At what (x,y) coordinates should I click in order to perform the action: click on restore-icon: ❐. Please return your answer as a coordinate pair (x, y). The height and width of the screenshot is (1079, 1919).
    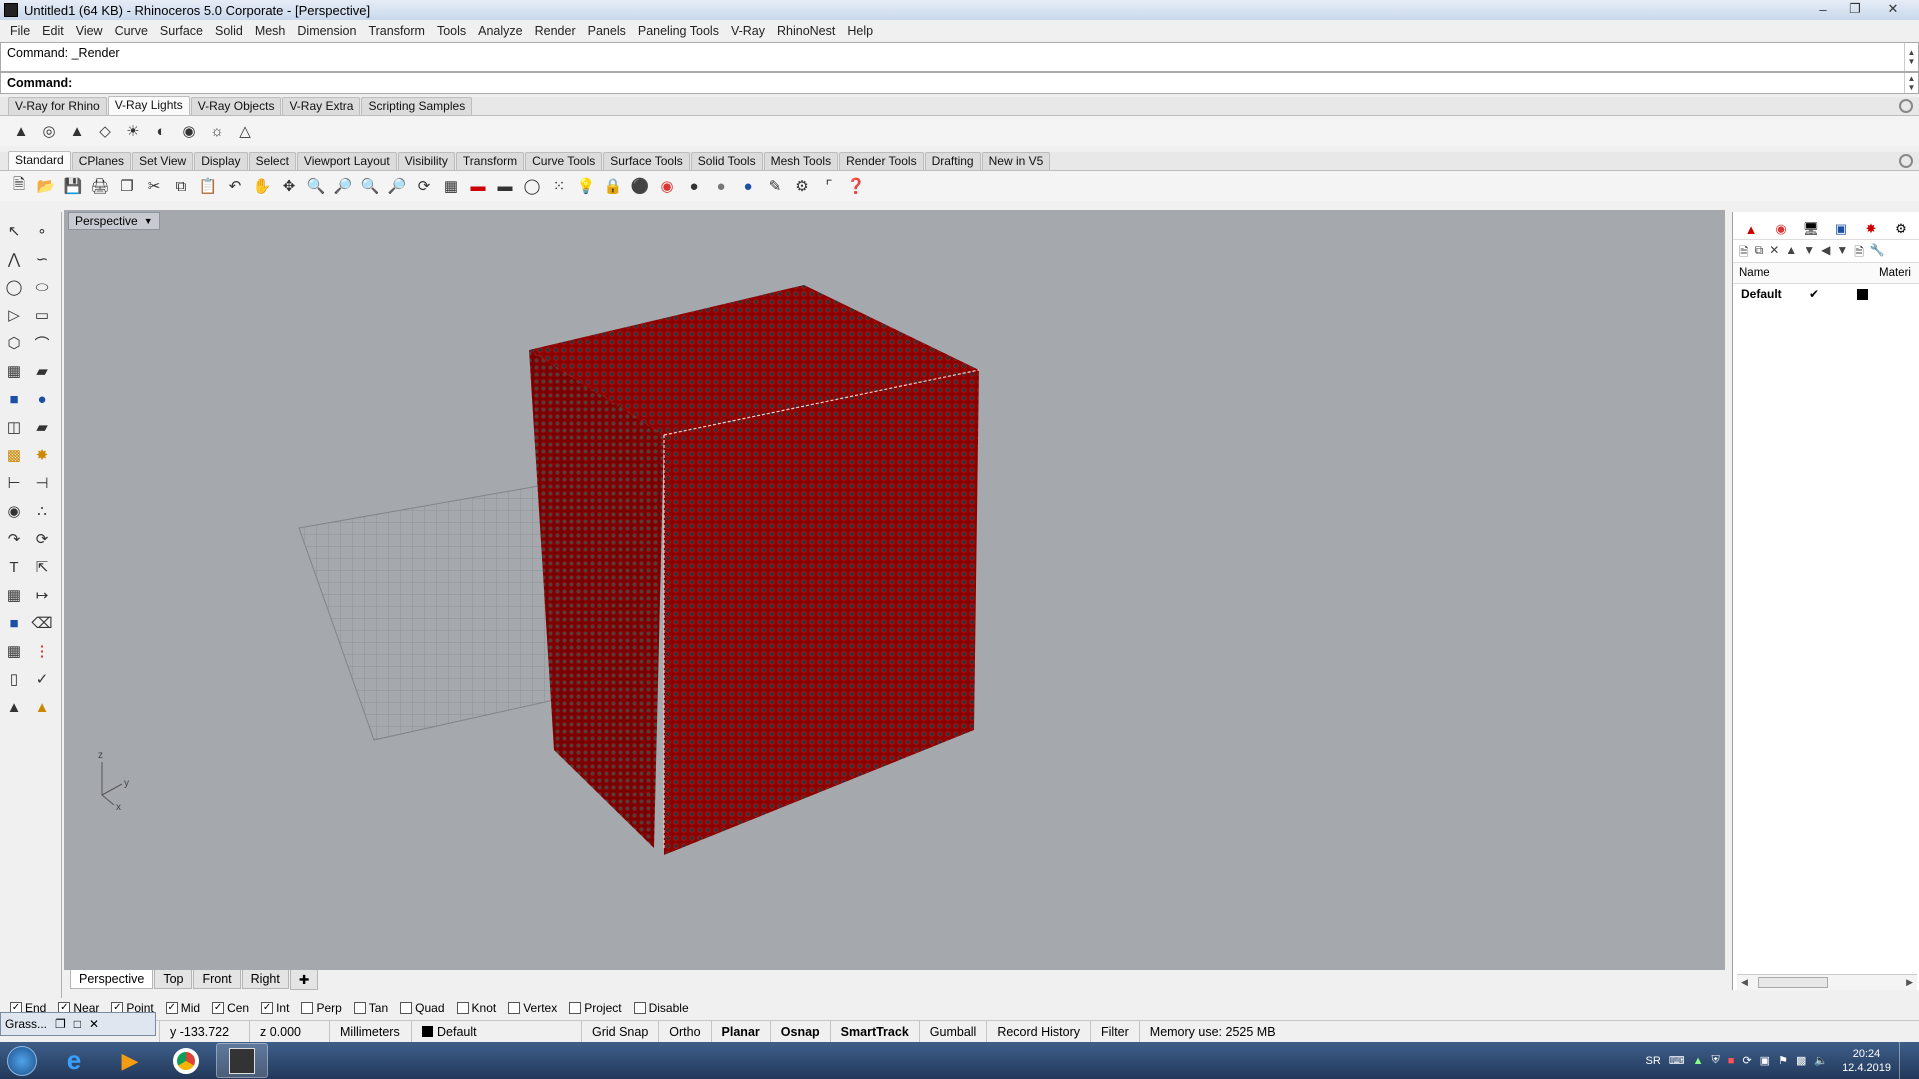
    Looking at the image, I should click on (60, 1024).